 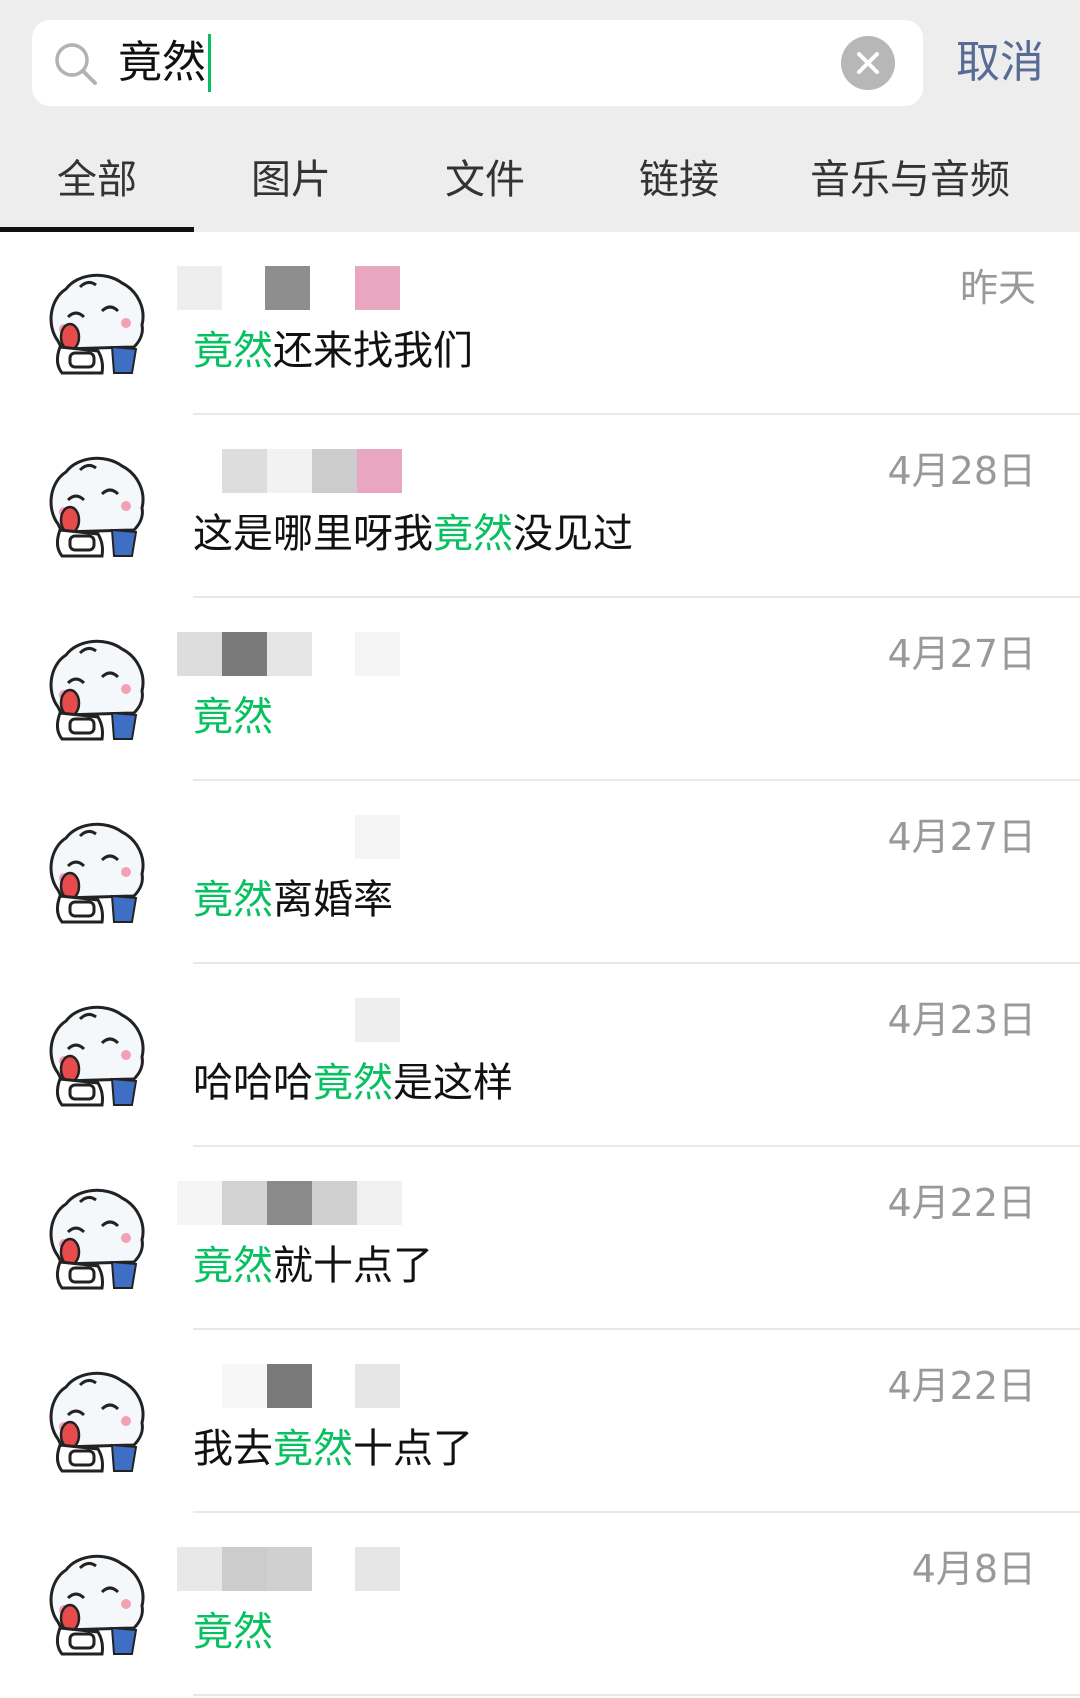 What do you see at coordinates (1000, 63) in the screenshot?
I see `cancel-button: 取消` at bounding box center [1000, 63].